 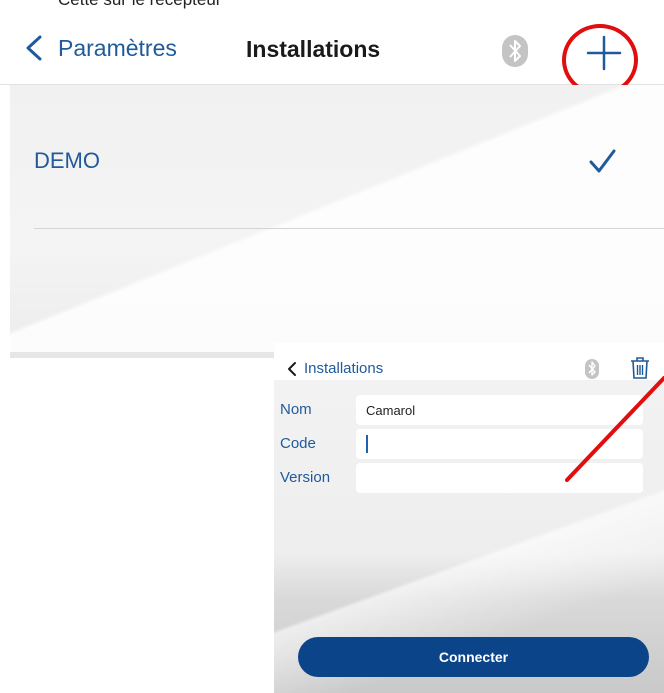 I want to click on code-label: Code, so click(x=298, y=443).